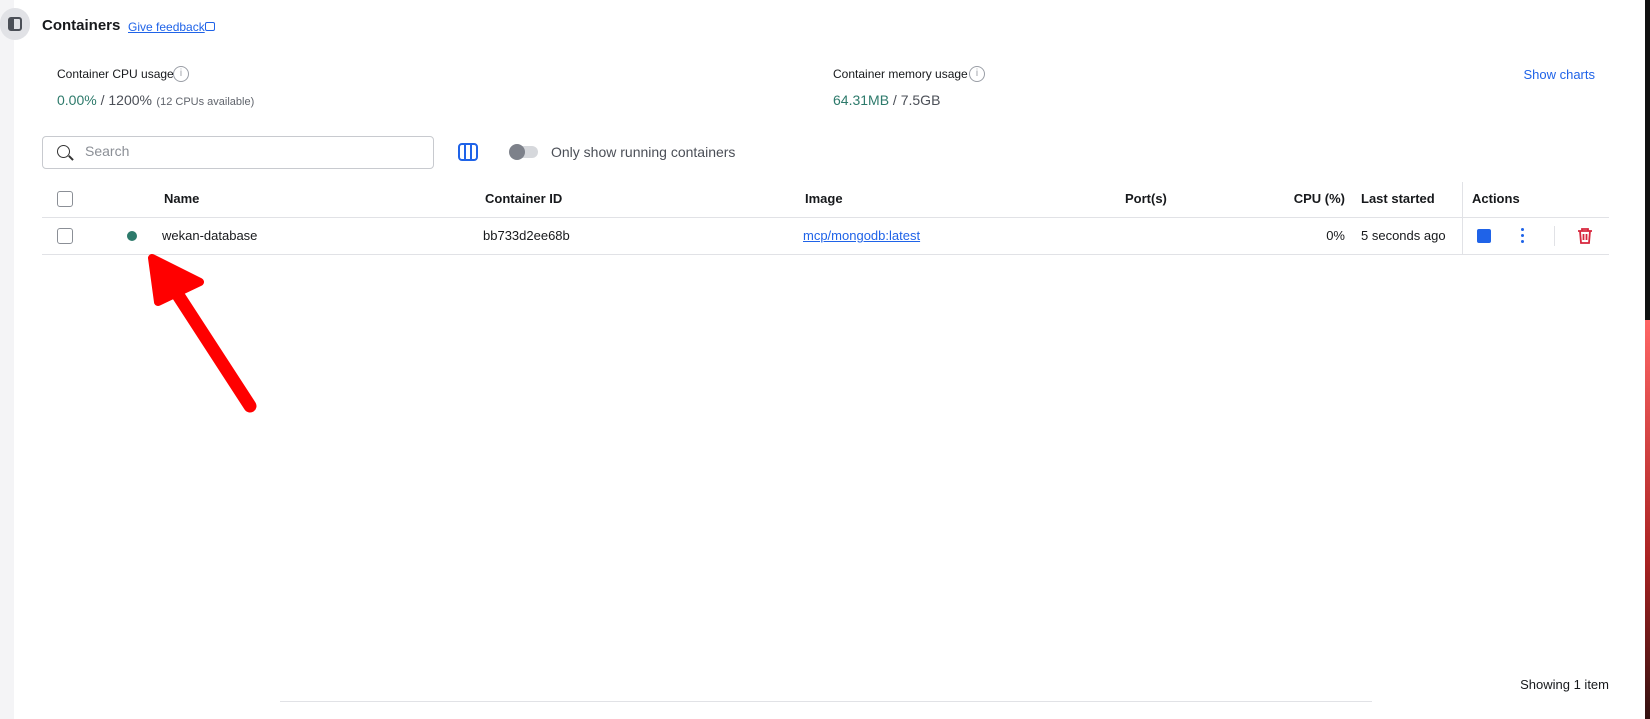 Image resolution: width=1650 pixels, height=719 pixels. What do you see at coordinates (825, 217) in the screenshot?
I see `header-divider` at bounding box center [825, 217].